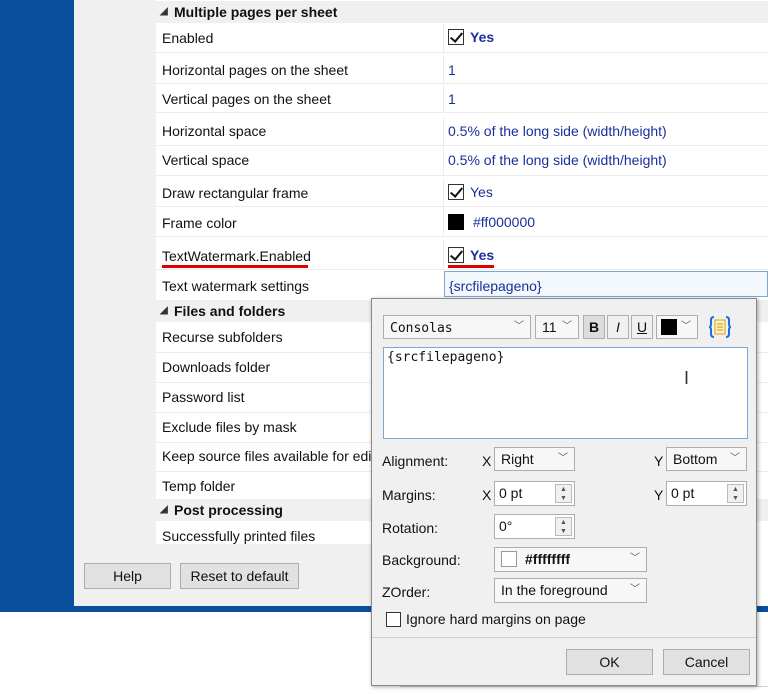 This screenshot has width=768, height=694. I want to click on row-enabled: Enabled Yes, so click(462, 38).